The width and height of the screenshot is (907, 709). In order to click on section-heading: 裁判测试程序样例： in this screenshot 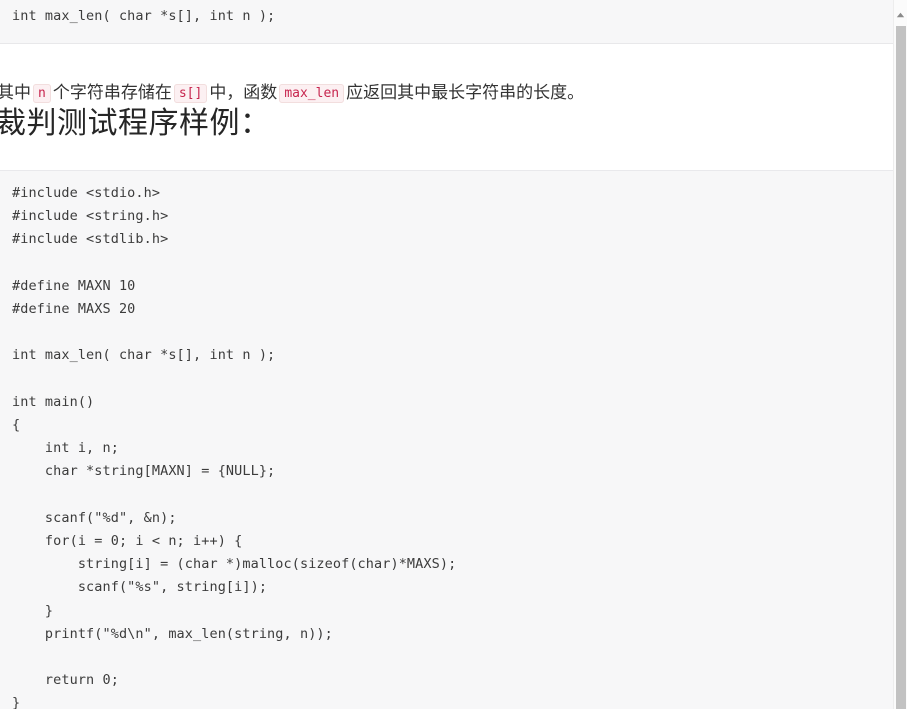, I will do `click(135, 123)`.